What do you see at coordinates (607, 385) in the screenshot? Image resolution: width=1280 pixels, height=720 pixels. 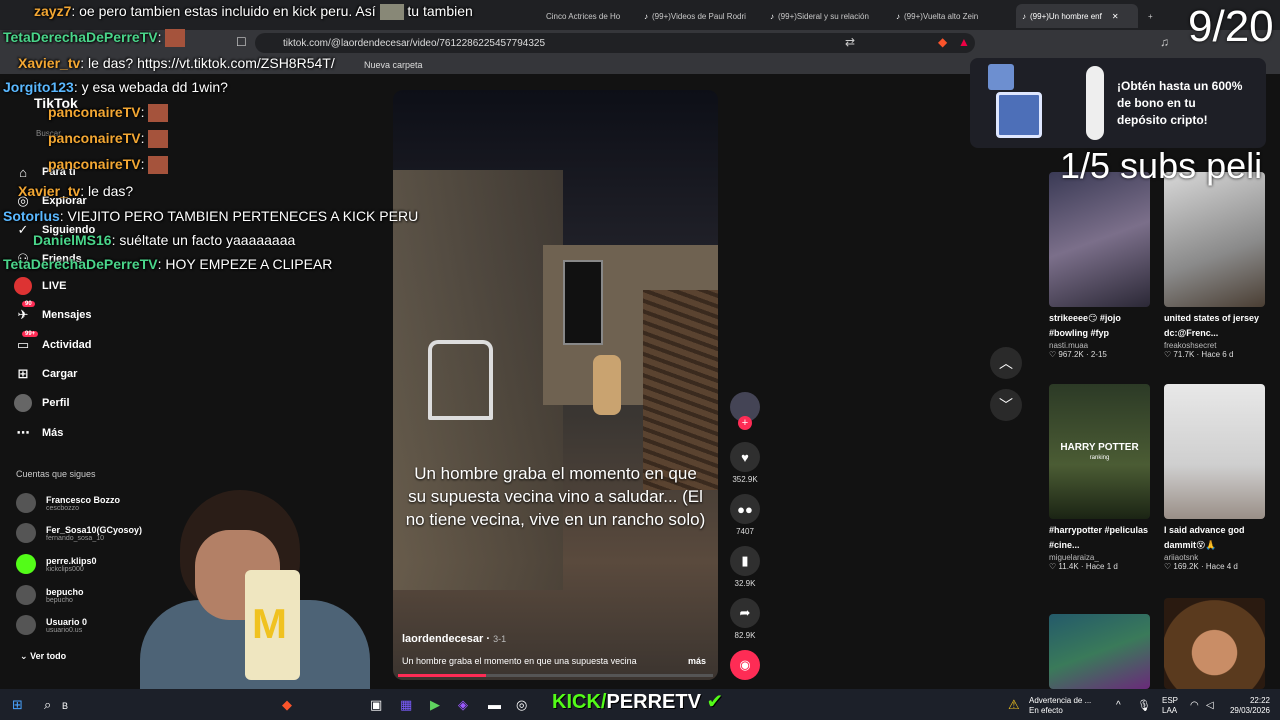 I see `video-scene-dog` at bounding box center [607, 385].